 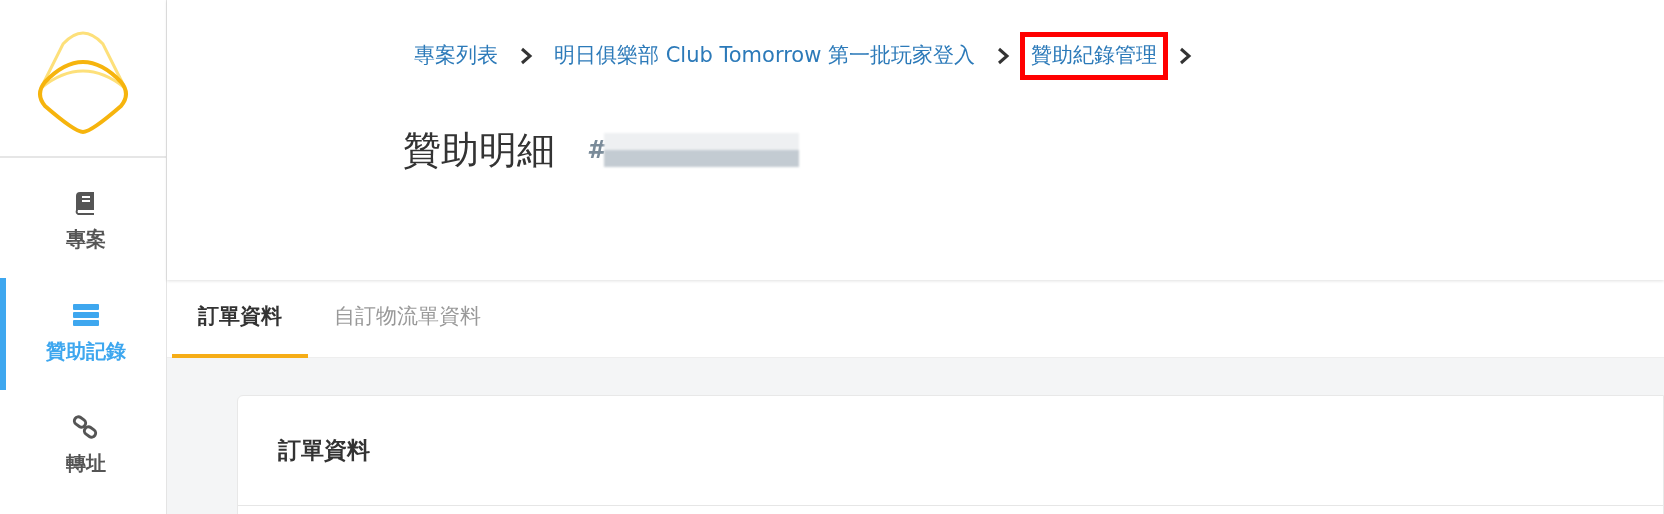 I want to click on tab: 自訂物流單資料, so click(x=407, y=319).